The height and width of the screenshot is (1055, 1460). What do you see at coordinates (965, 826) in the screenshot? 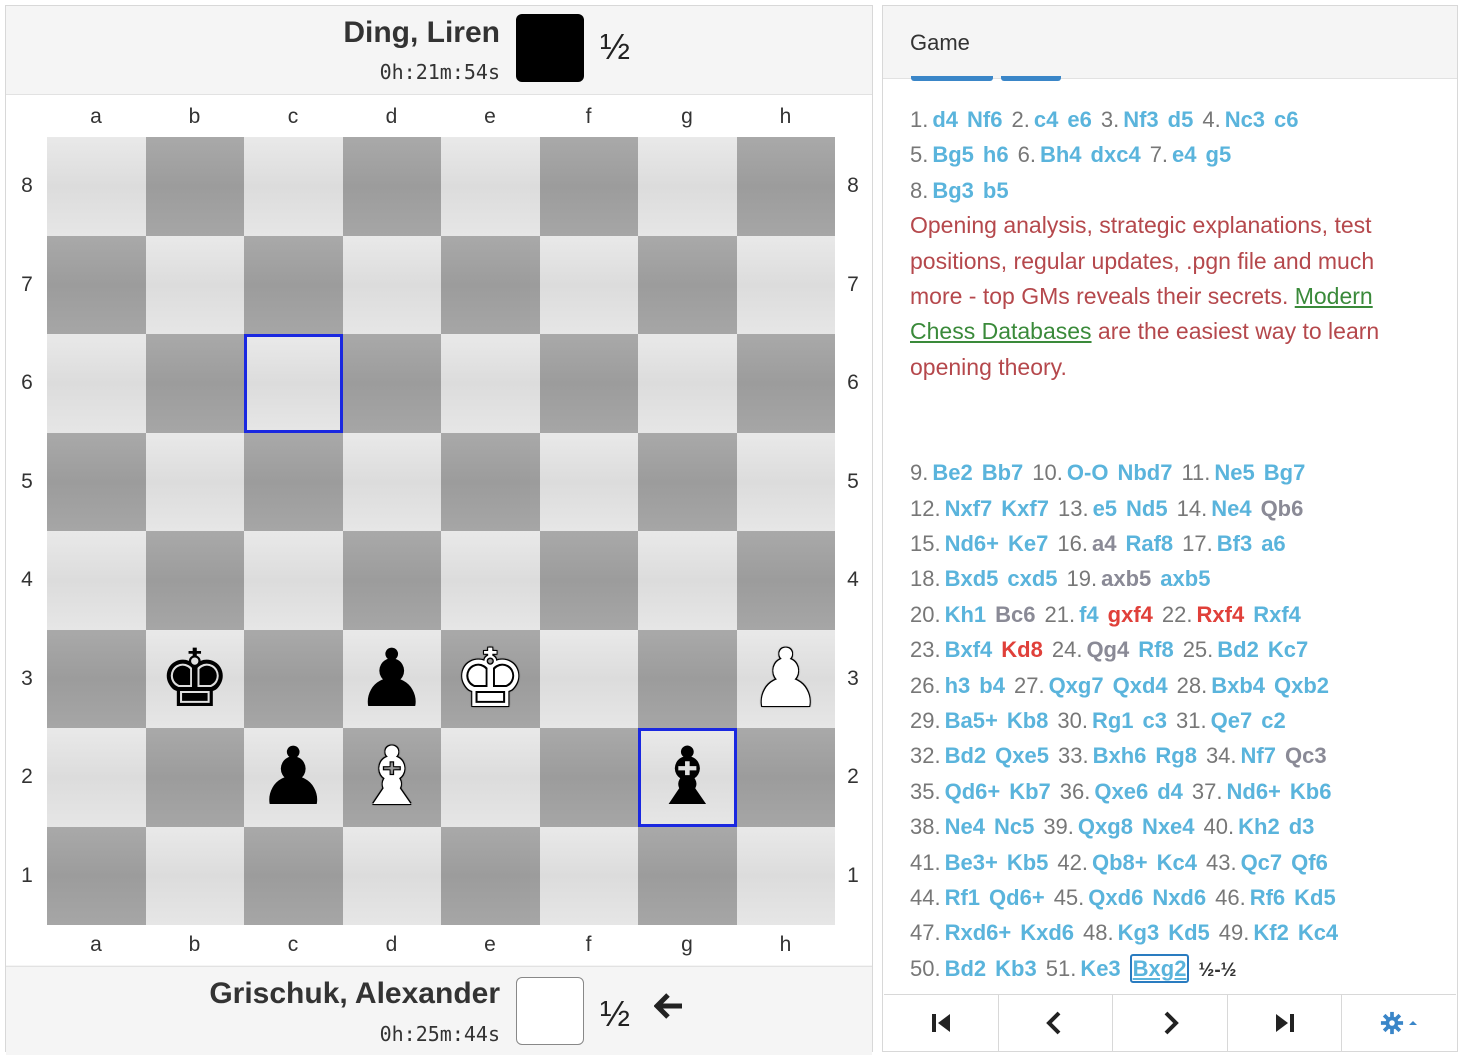
I see `move-link: Ne4` at bounding box center [965, 826].